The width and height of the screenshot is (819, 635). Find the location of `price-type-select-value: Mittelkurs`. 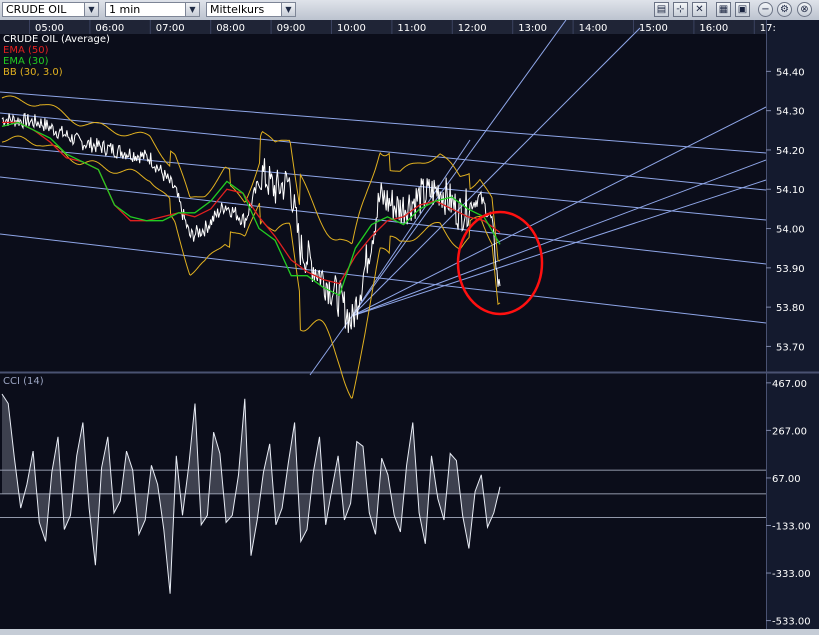

price-type-select-value: Mittelkurs is located at coordinates (237, 9).